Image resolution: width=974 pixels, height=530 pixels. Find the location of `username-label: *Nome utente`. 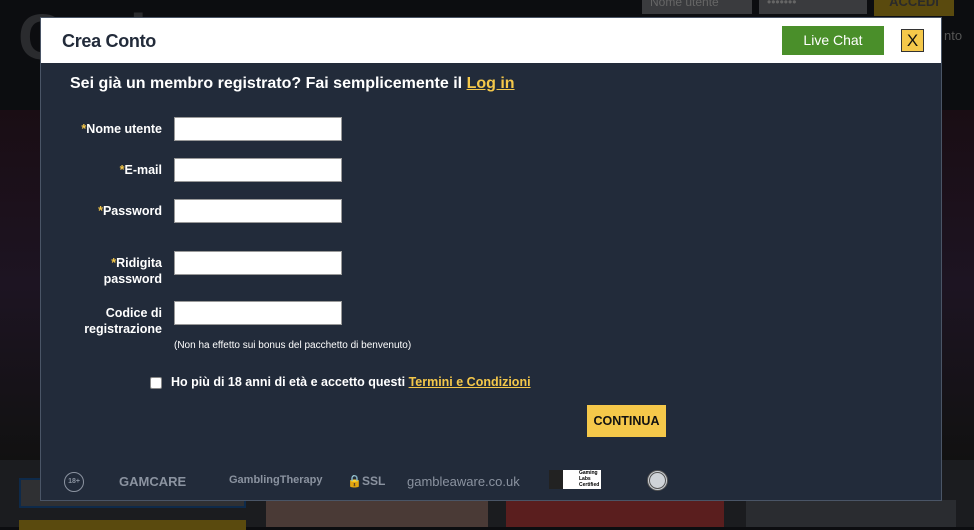

username-label: *Nome utente is located at coordinates (121, 129).